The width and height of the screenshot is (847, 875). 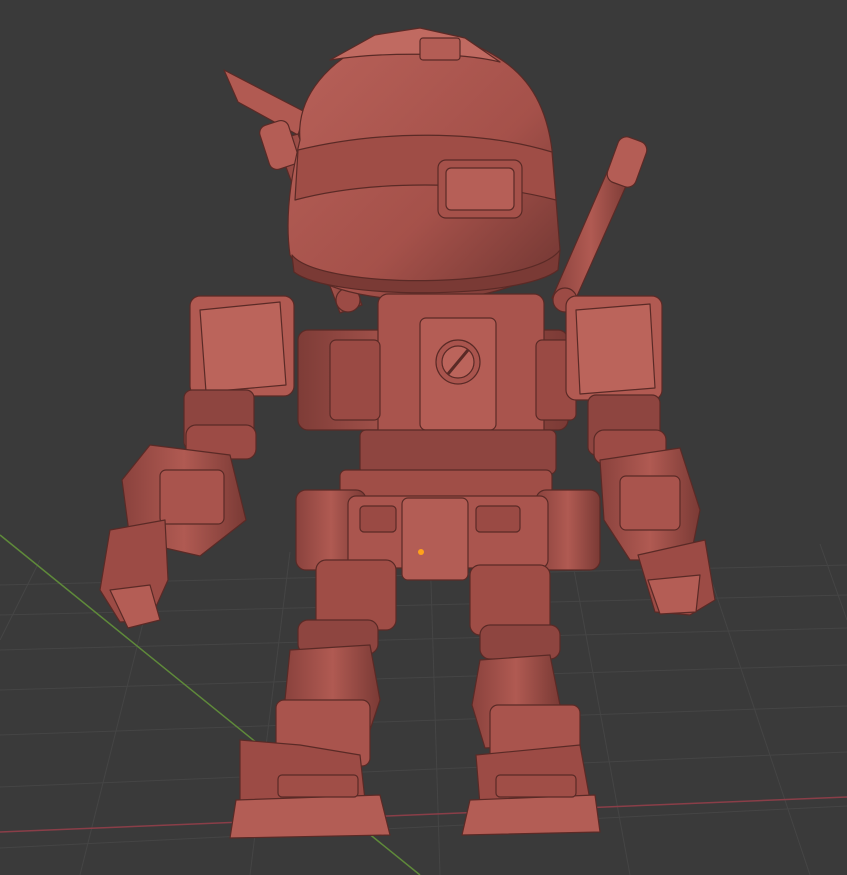 What do you see at coordinates (421, 552) in the screenshot?
I see `origin-dot` at bounding box center [421, 552].